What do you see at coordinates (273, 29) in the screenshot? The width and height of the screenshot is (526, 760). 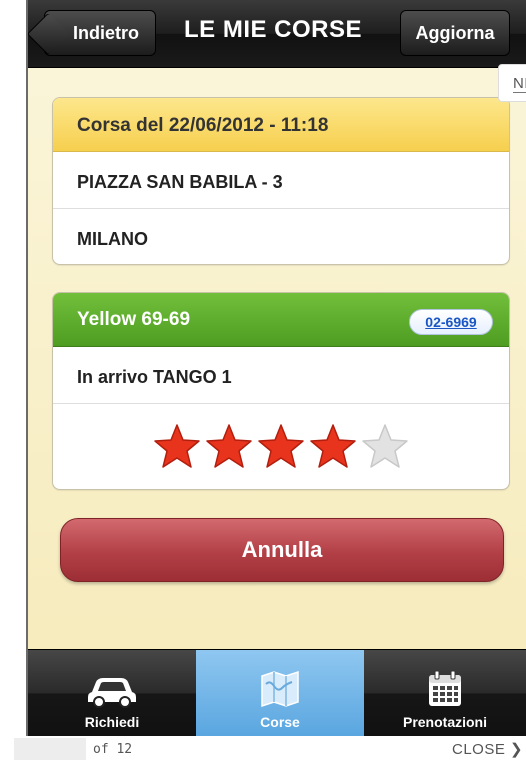 I see `page-title: LE MIE CORSE` at bounding box center [273, 29].